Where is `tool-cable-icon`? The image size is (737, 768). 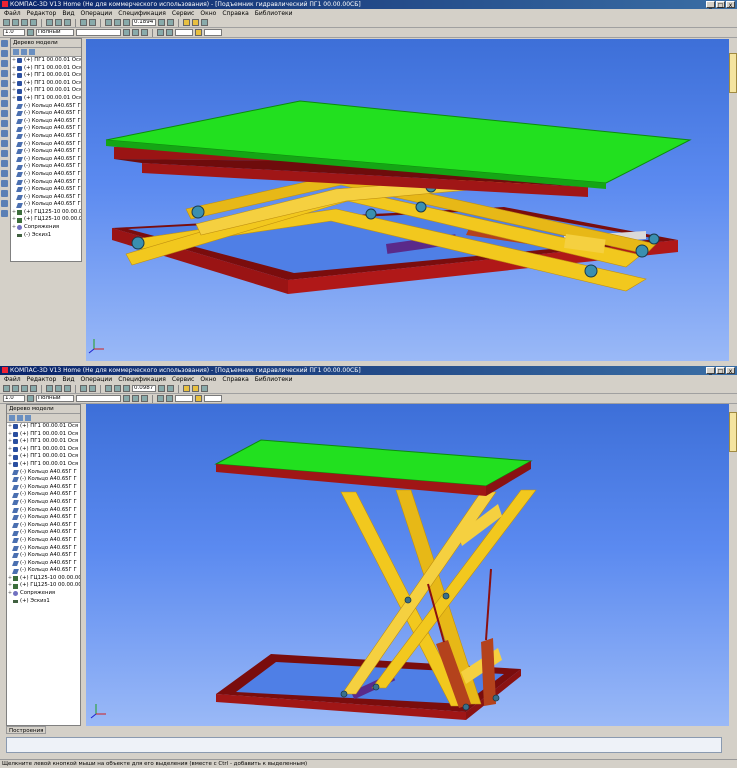
tool-cable-icon is located at coordinates (4, 183).